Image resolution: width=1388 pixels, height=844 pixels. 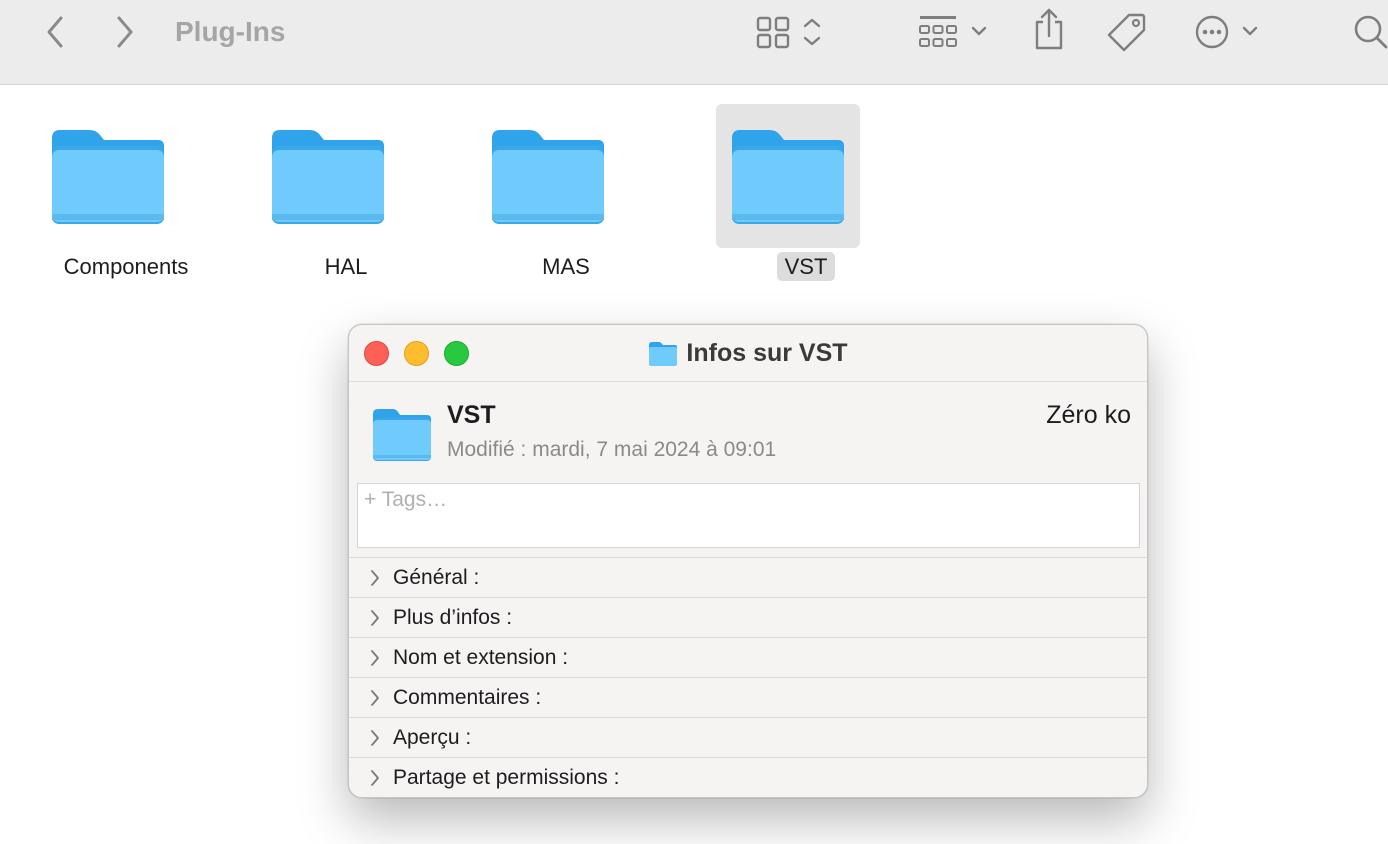 I want to click on more-actions-button, so click(x=1228, y=32).